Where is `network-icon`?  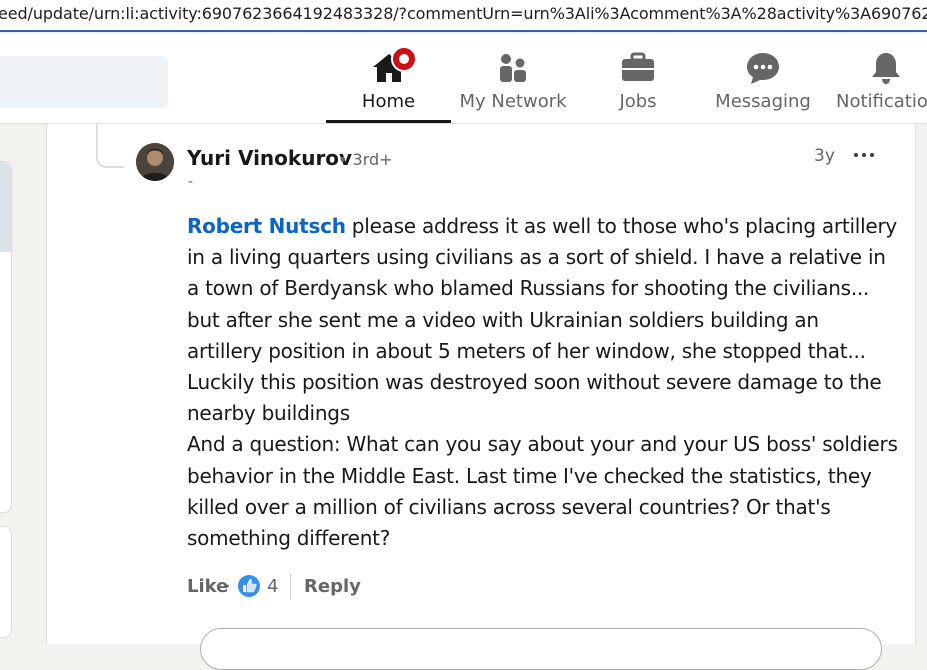
network-icon is located at coordinates (513, 68).